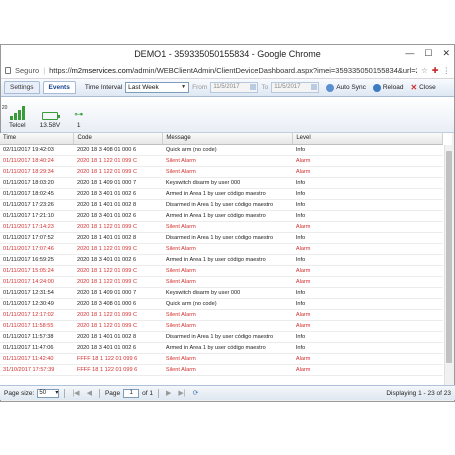 Image resolution: width=455 pixels, height=455 pixels. What do you see at coordinates (234, 87) in the screenshot?
I see `from-date-field: 11/5/2017` at bounding box center [234, 87].